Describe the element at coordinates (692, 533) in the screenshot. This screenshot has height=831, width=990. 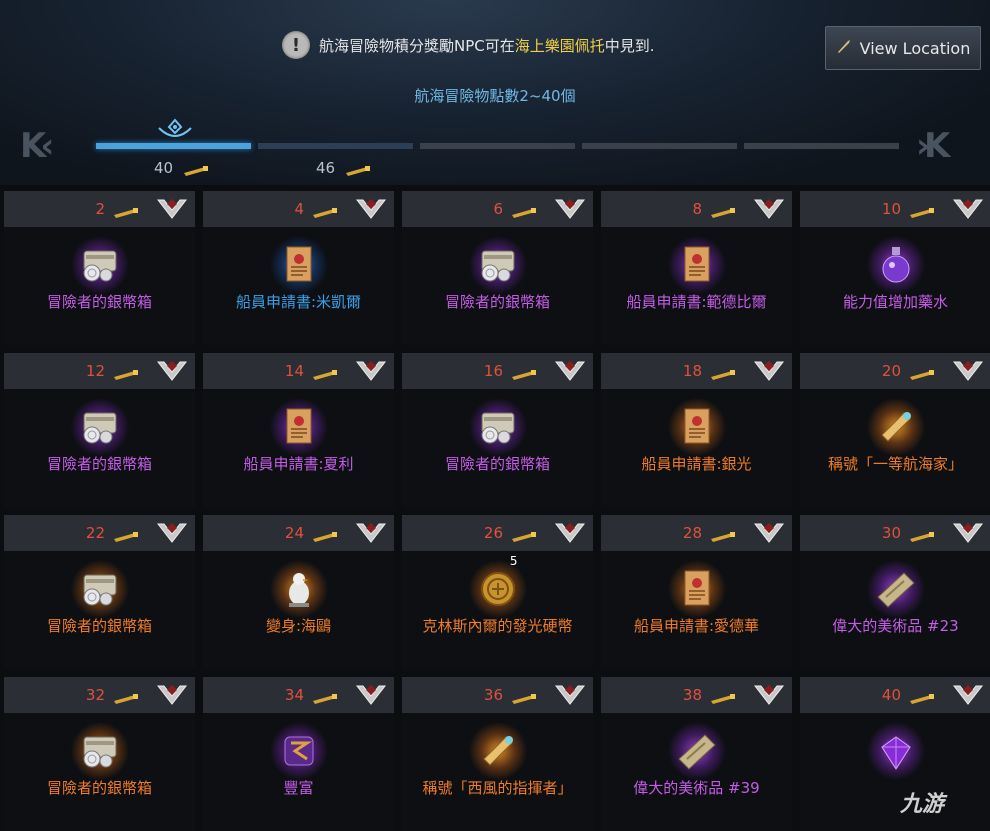
I see `reward-points: 28` at that location.